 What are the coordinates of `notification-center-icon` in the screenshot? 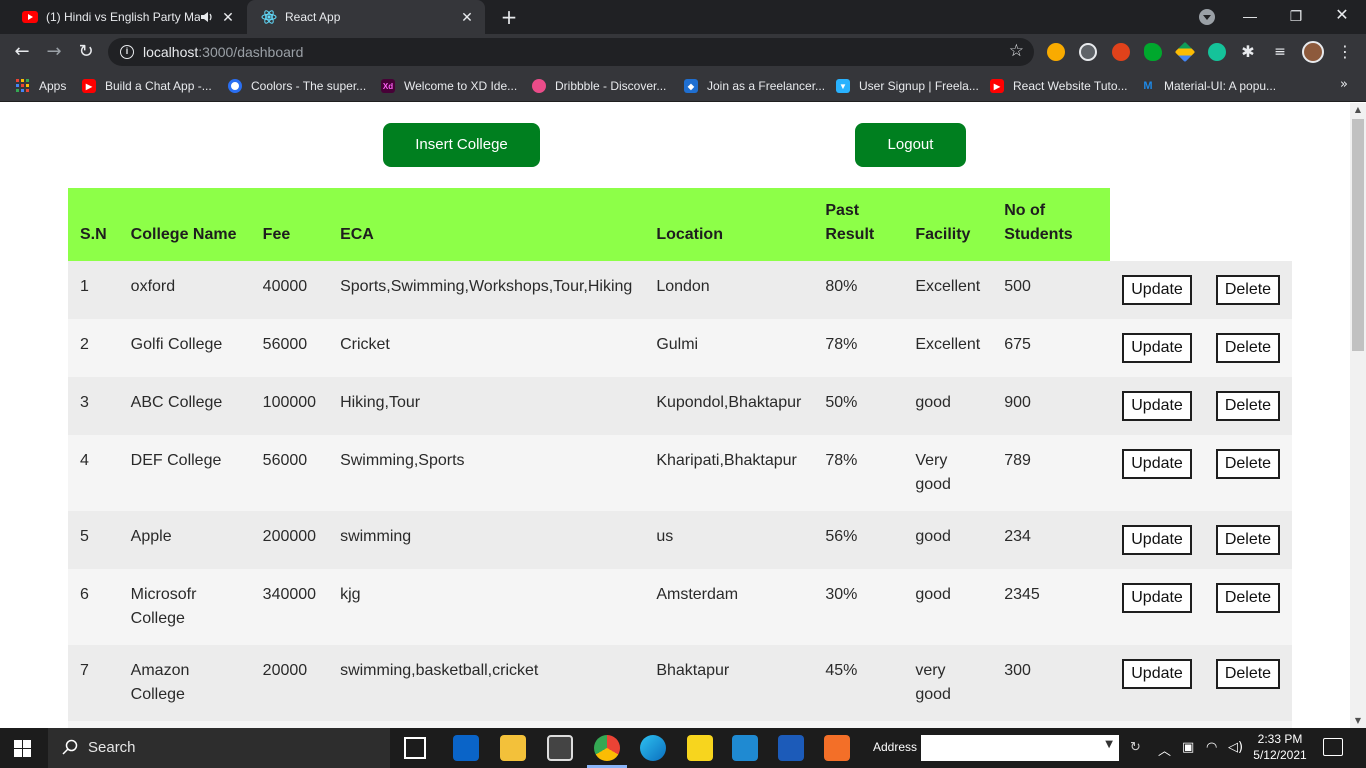 It's located at (1333, 747).